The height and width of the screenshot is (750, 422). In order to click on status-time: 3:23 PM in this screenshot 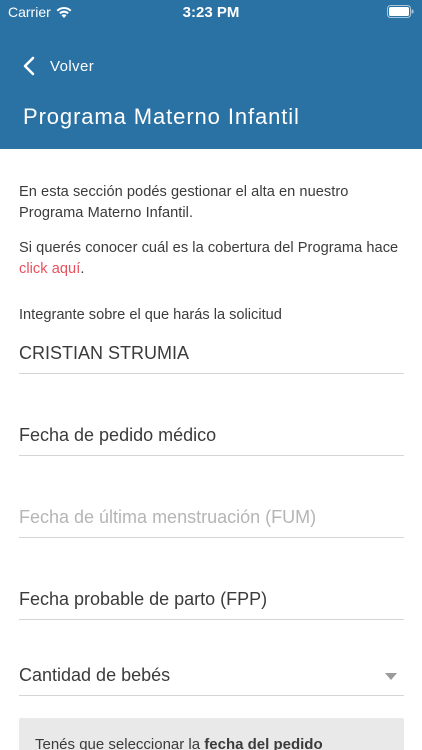, I will do `click(211, 12)`.